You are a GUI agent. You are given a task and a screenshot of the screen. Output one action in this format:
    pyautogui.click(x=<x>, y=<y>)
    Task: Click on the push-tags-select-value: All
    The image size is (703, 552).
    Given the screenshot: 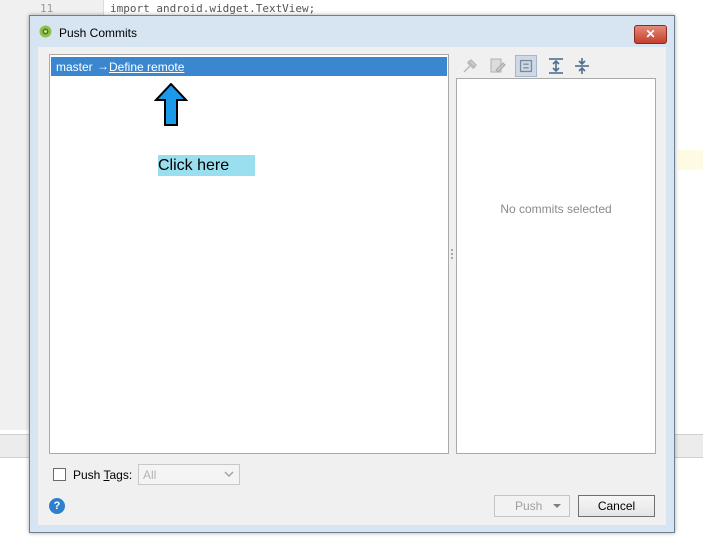 What is the action you would take?
    pyautogui.click(x=150, y=475)
    